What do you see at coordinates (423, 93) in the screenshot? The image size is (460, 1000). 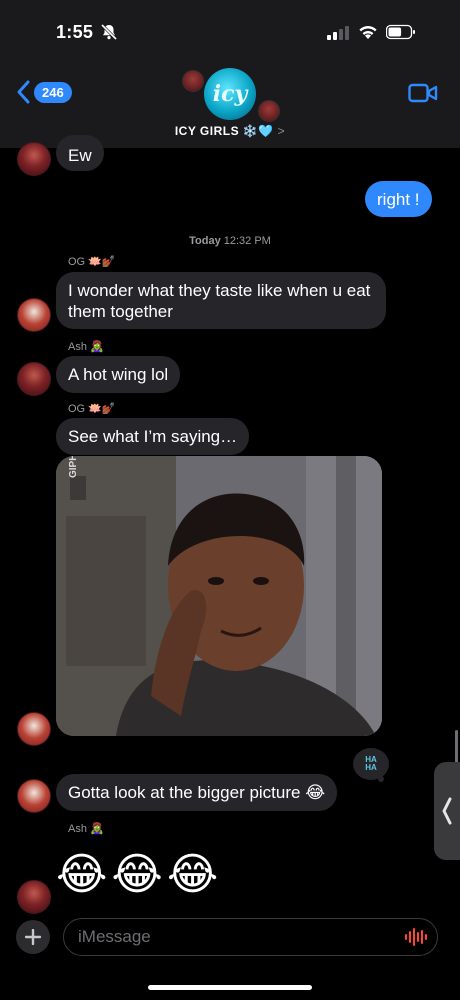 I see `video-call-icon` at bounding box center [423, 93].